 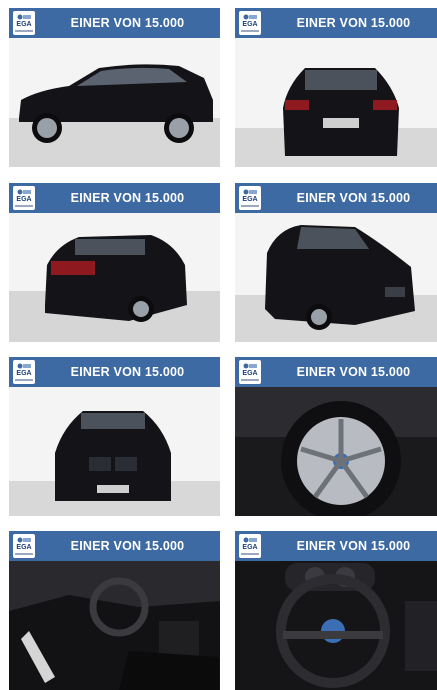 I want to click on gallery-tile-front: EGA EINER VON 15.000, so click(x=114, y=436).